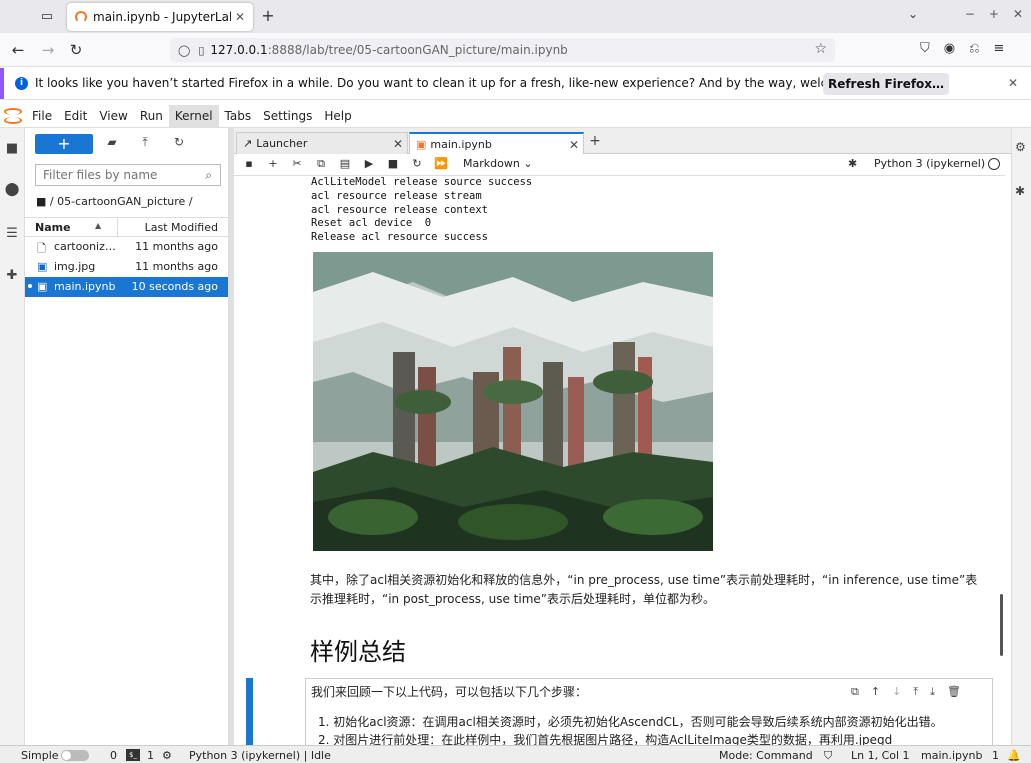 This screenshot has height=763, width=1031. I want to click on browser-tabstrip: ▭ main.ipynb - JupyterLab ✕ + ⌄ − + ✕, so click(515, 16).